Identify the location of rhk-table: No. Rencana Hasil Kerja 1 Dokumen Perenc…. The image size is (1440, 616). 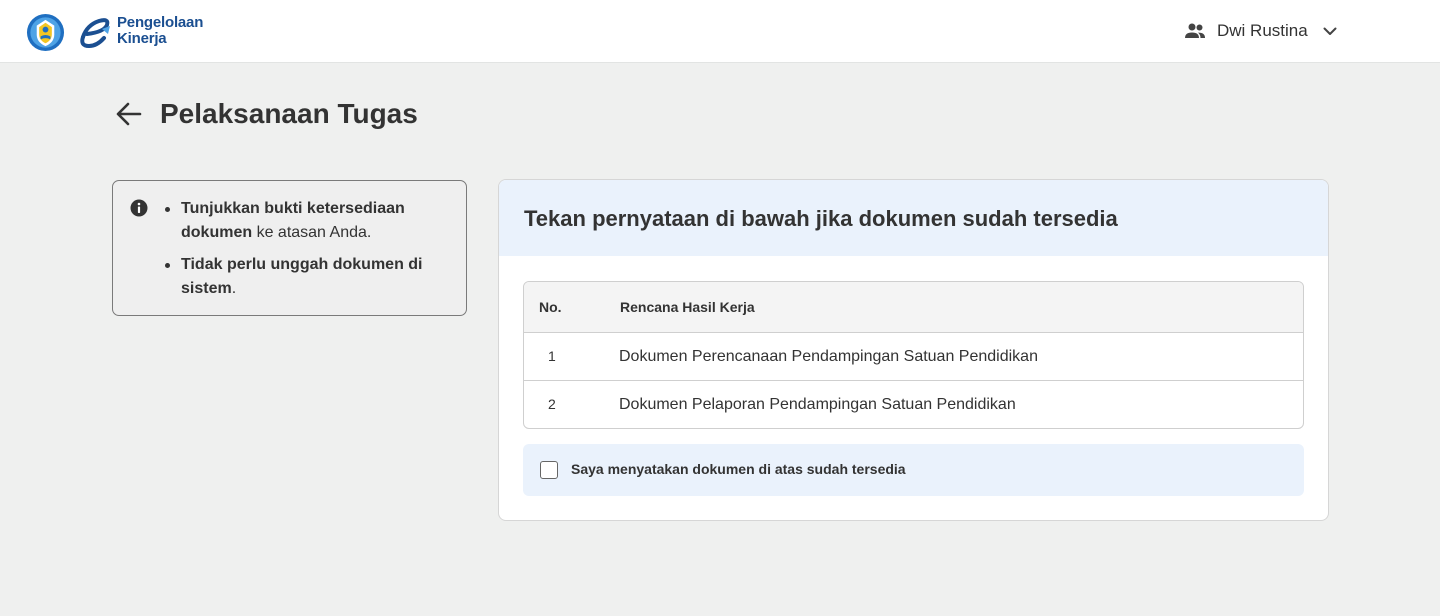
(913, 355).